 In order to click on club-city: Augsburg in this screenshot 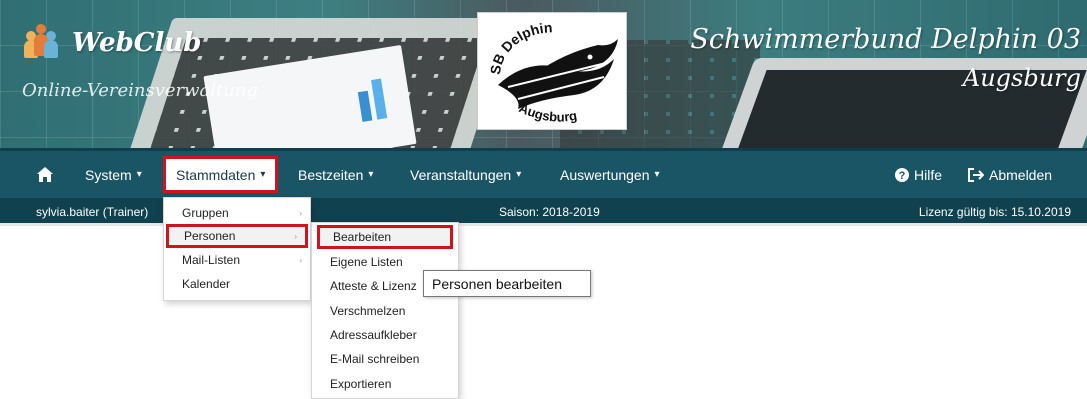, I will do `click(1021, 78)`.